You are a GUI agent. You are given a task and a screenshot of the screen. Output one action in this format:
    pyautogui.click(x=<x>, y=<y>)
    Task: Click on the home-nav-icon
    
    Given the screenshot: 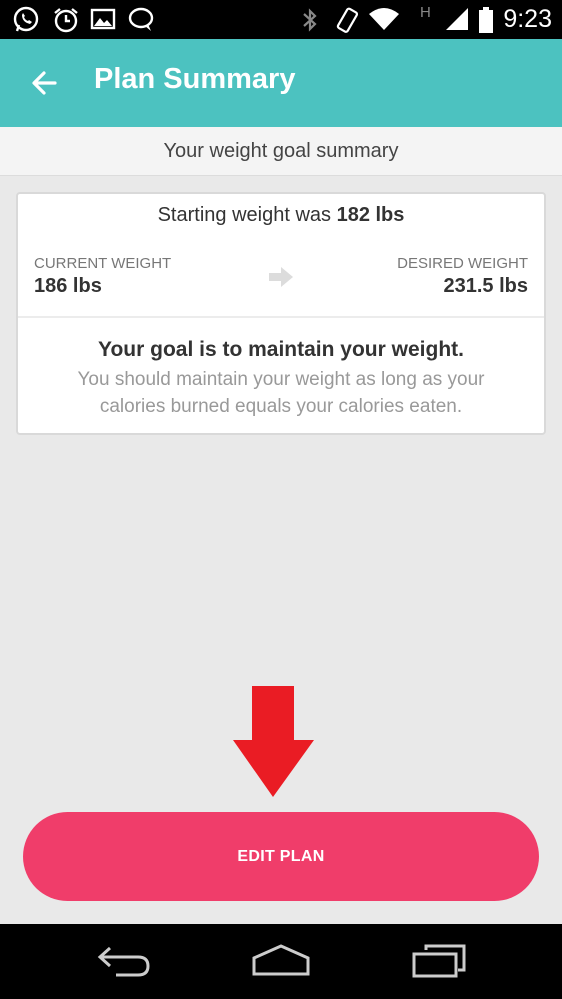 What is the action you would take?
    pyautogui.click(x=281, y=962)
    